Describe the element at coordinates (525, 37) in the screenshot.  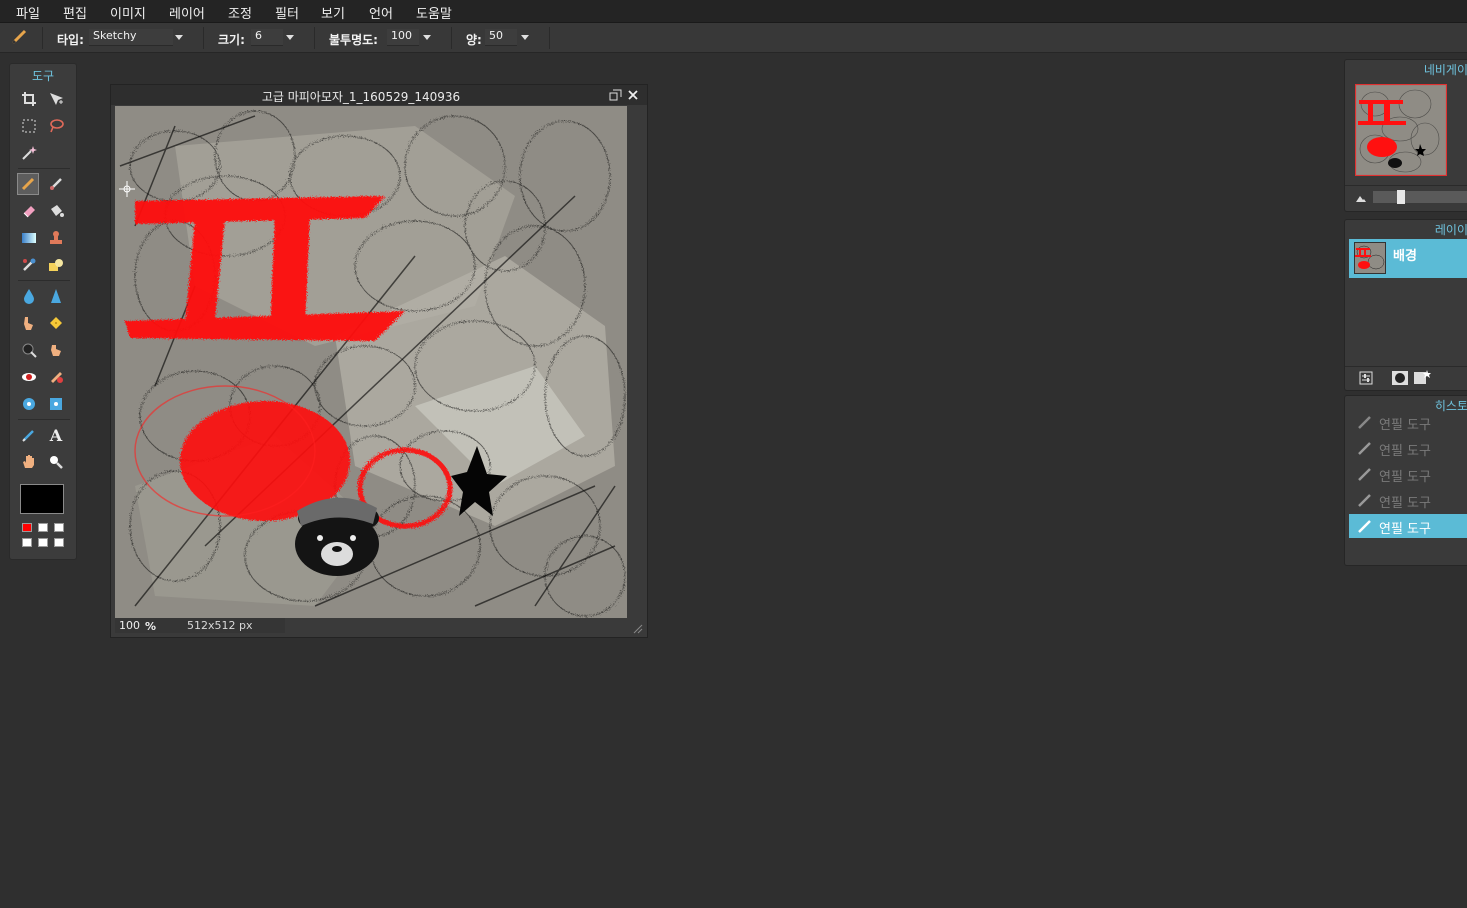
I see `amount-dropdown-arrow-icon` at that location.